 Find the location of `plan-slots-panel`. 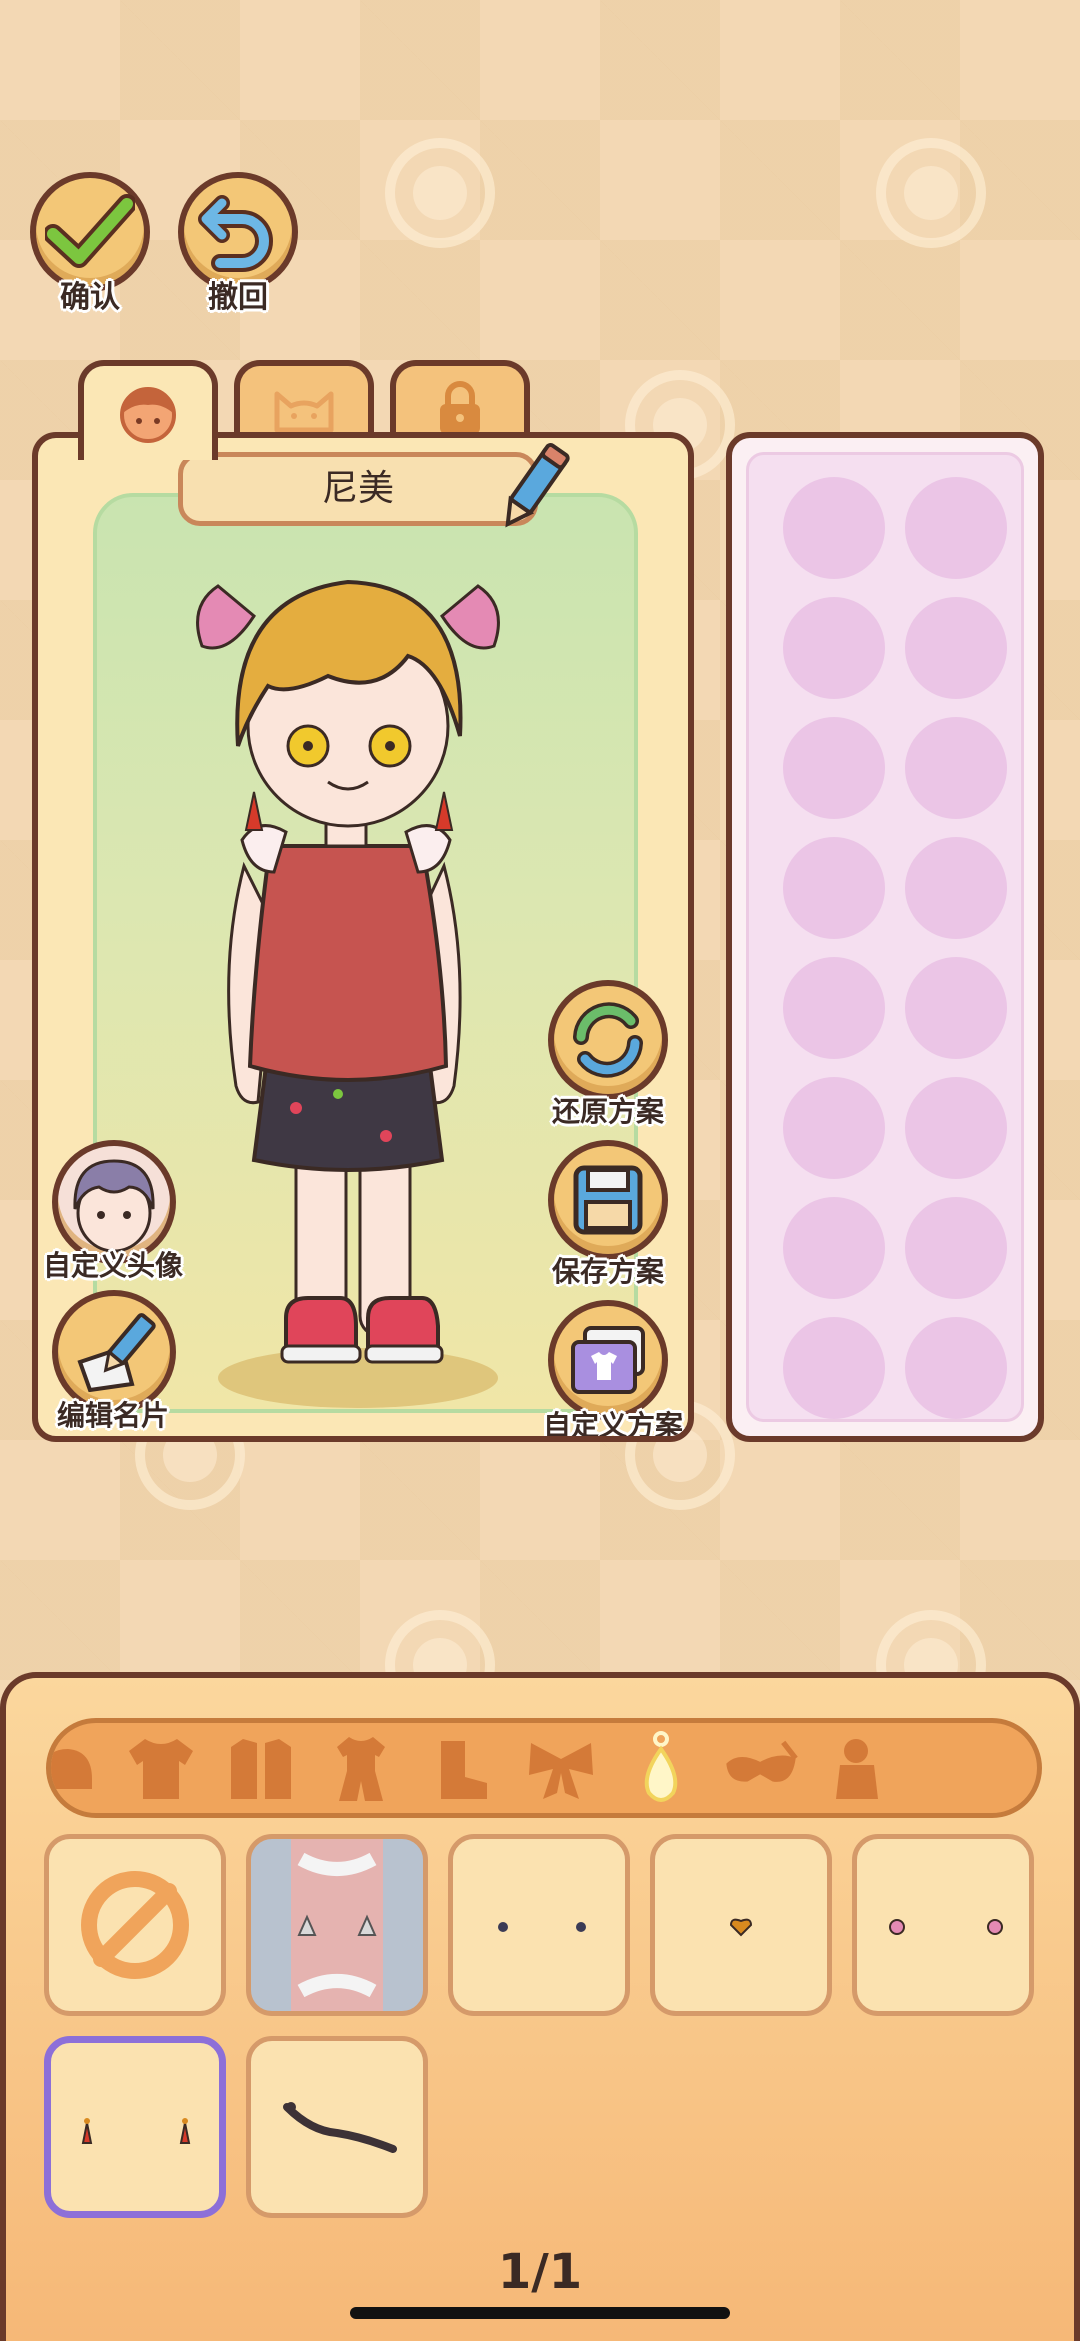

plan-slots-panel is located at coordinates (885, 937).